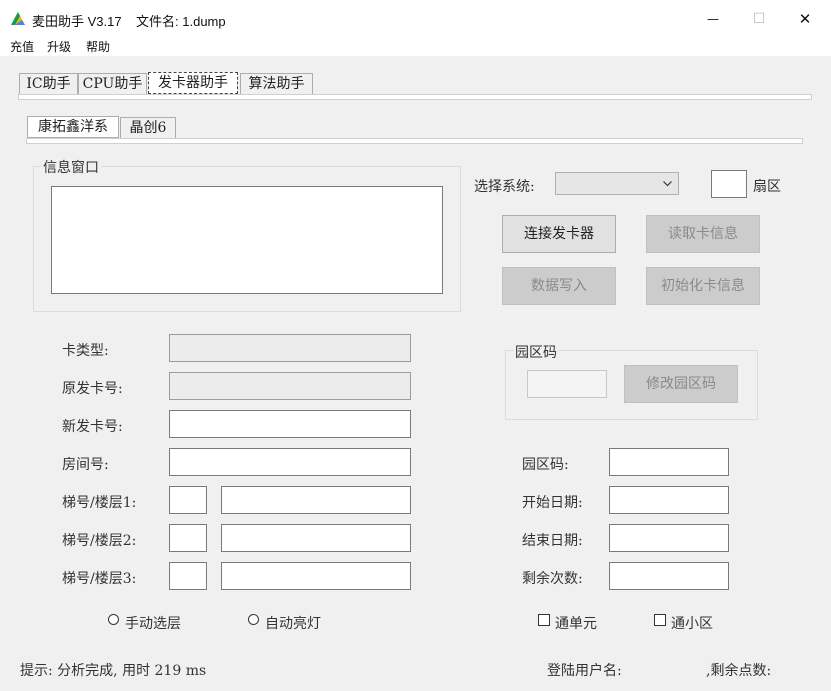 This screenshot has height=691, width=831. I want to click on info-window-text, so click(247, 240).